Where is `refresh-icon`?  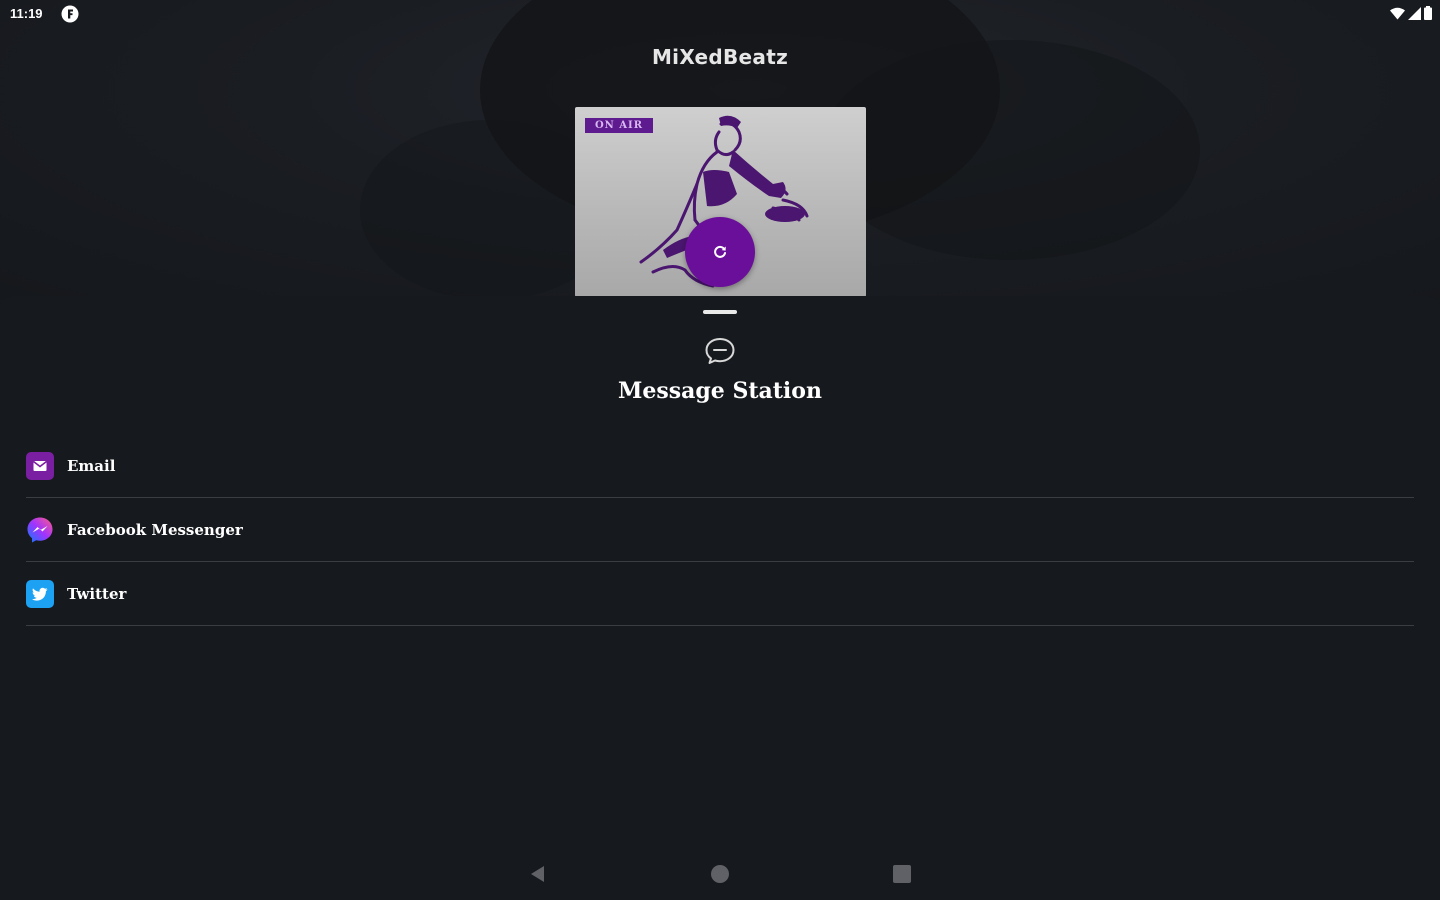 refresh-icon is located at coordinates (720, 251).